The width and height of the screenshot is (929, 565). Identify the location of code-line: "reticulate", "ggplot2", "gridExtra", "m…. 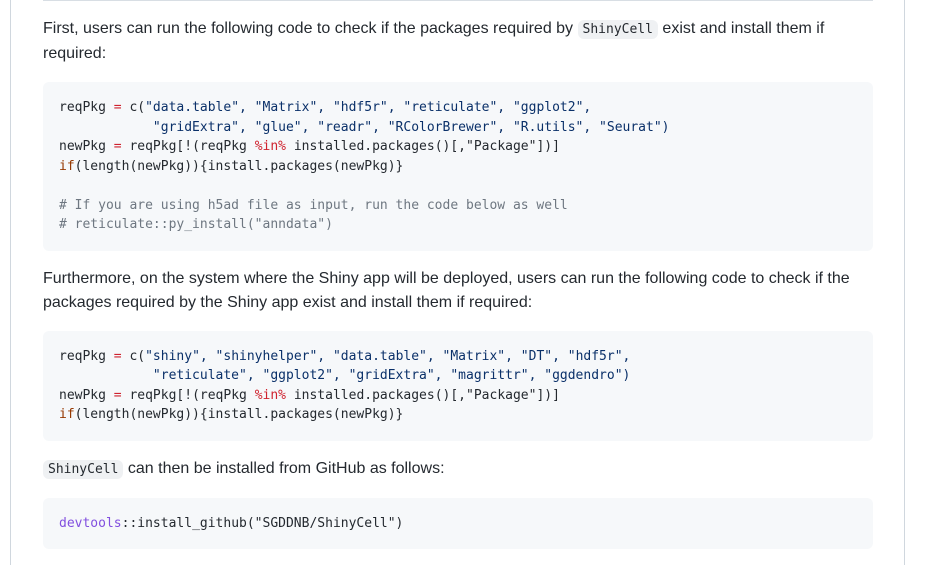
(345, 375).